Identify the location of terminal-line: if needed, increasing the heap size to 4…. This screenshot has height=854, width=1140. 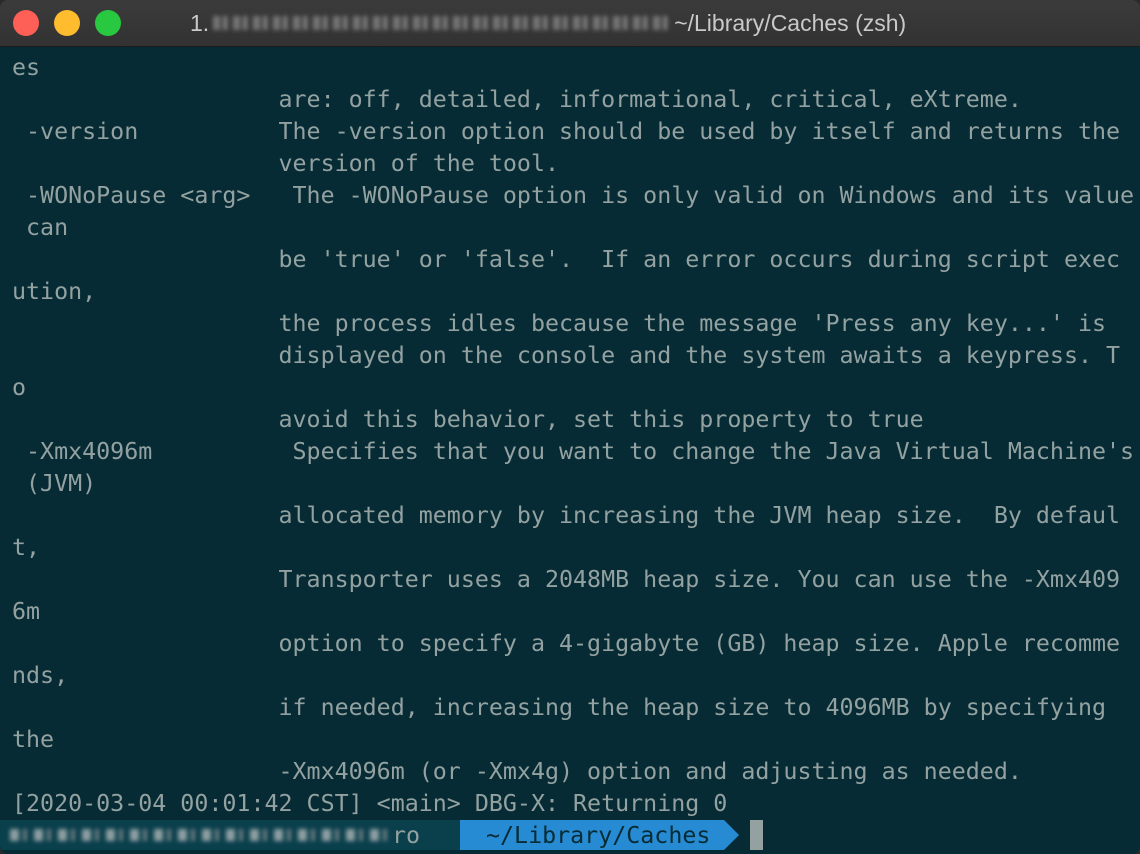
(559, 707).